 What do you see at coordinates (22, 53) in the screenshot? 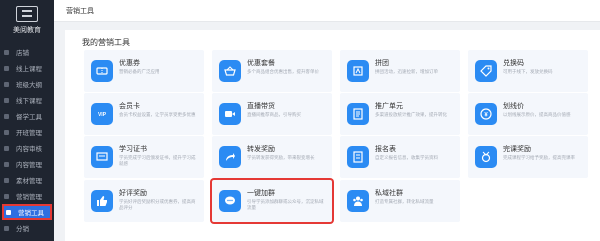
I see `sidebar-item-label: 店铺` at bounding box center [22, 53].